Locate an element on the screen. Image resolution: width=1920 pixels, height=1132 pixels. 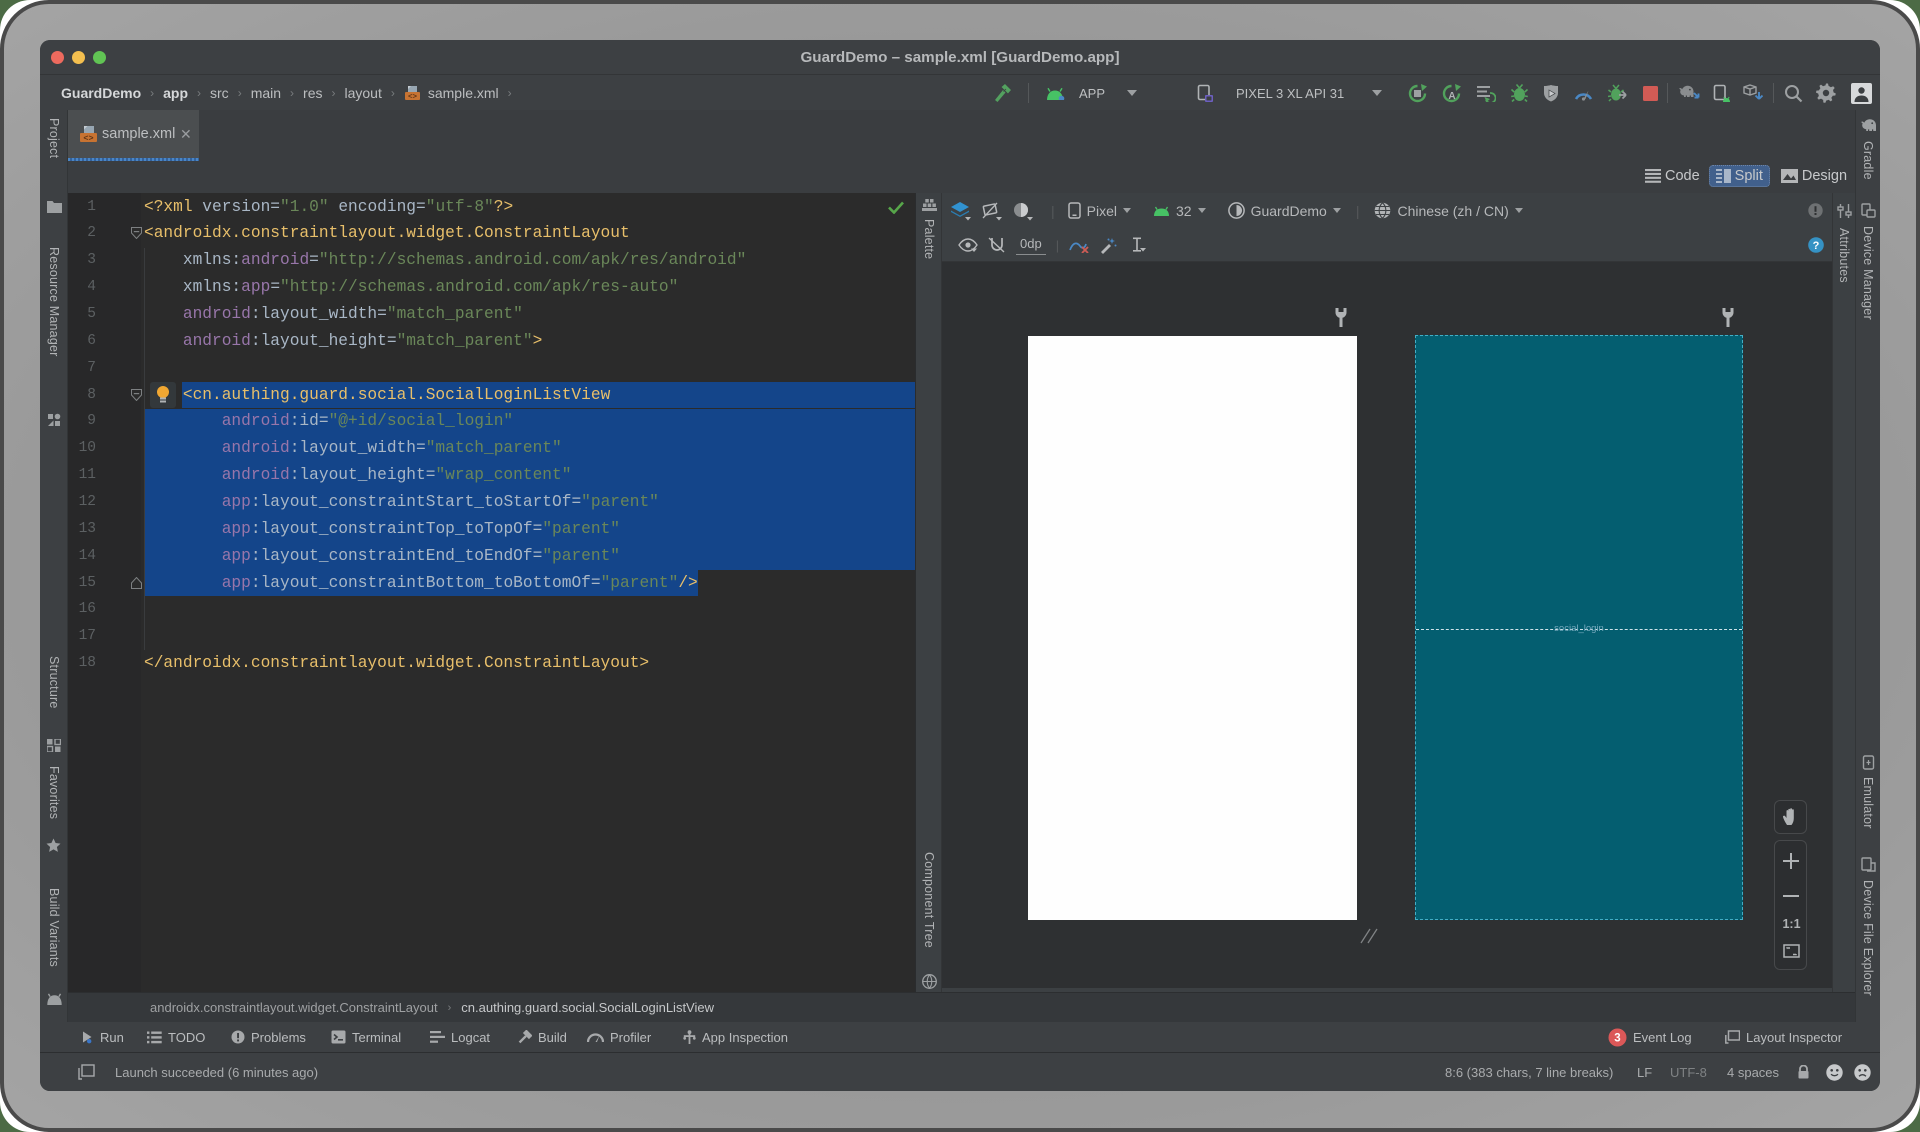
svg-text: A is located at coordinates (1452, 96).